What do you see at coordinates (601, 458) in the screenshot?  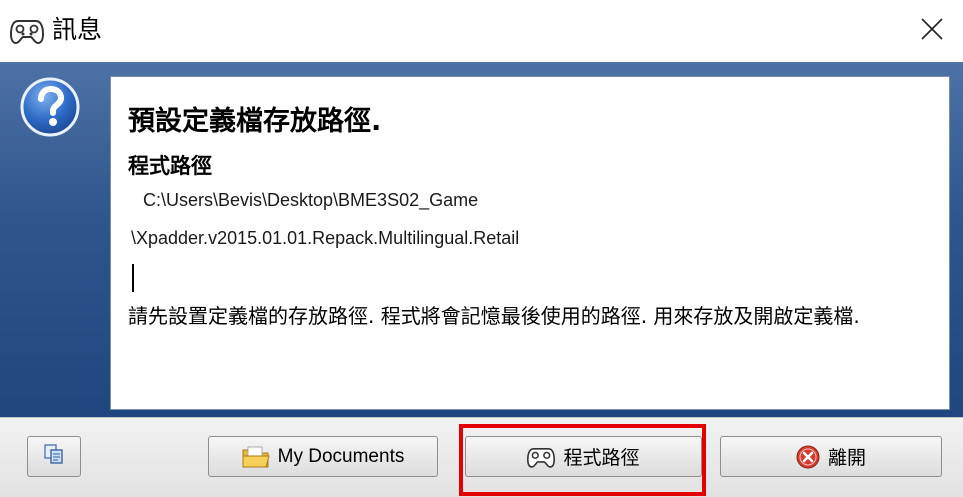 I see `program-path-label: 程式路徑` at bounding box center [601, 458].